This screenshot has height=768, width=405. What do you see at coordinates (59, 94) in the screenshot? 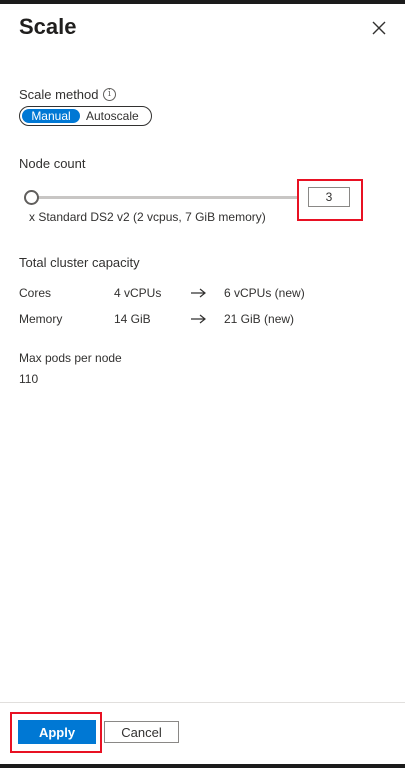
I see `scale-method-label: Scale method` at bounding box center [59, 94].